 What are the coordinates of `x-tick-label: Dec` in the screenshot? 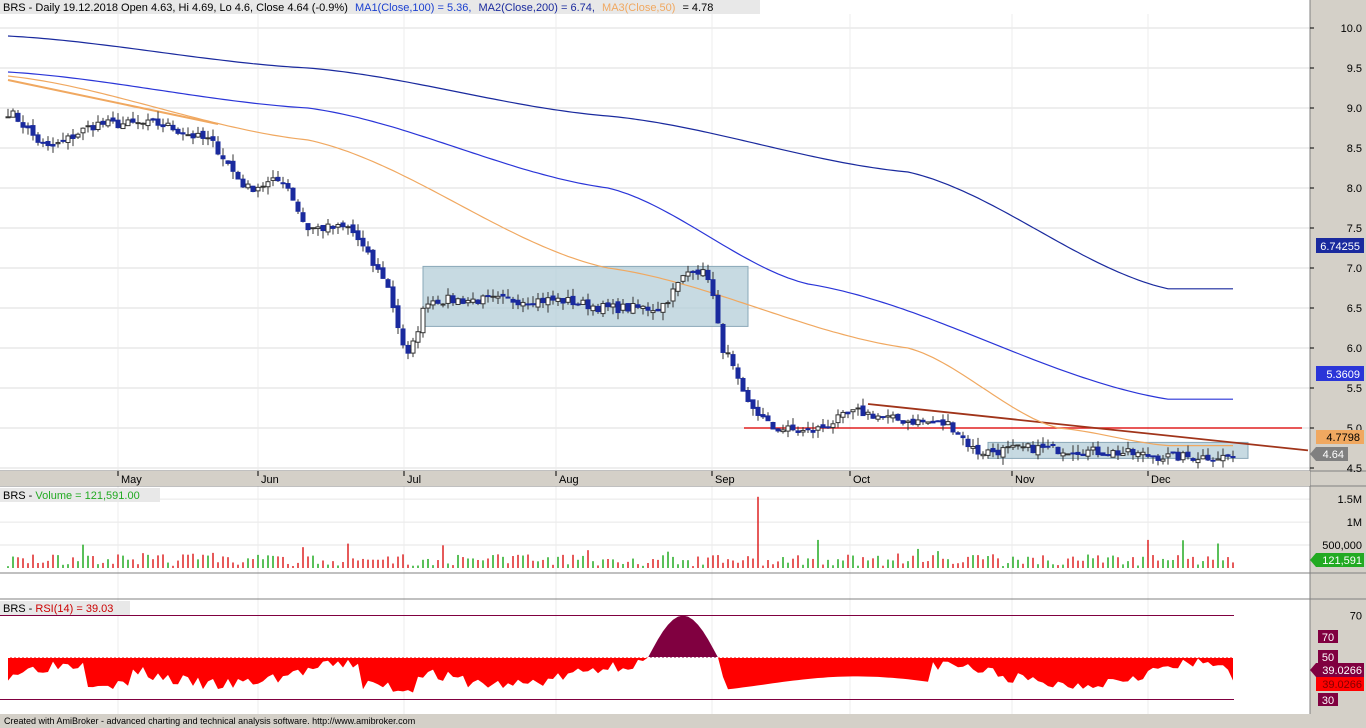 It's located at (1161, 480).